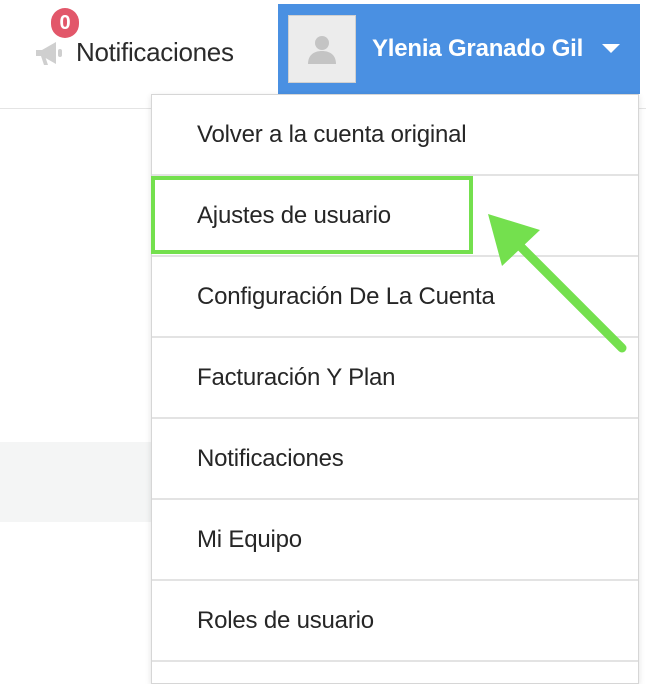 The height and width of the screenshot is (684, 646). I want to click on menu-item-mi-equipo: Mi Equipo, so click(395, 540).